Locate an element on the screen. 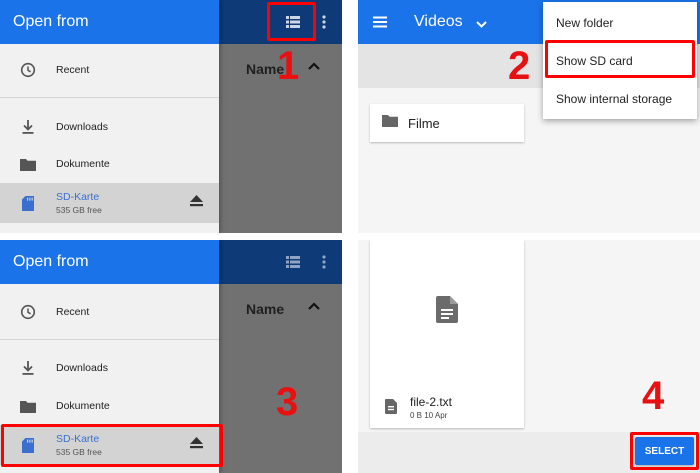 This screenshot has width=700, height=473. menu-item-show-internal-storage: Show internal storage is located at coordinates (620, 99).